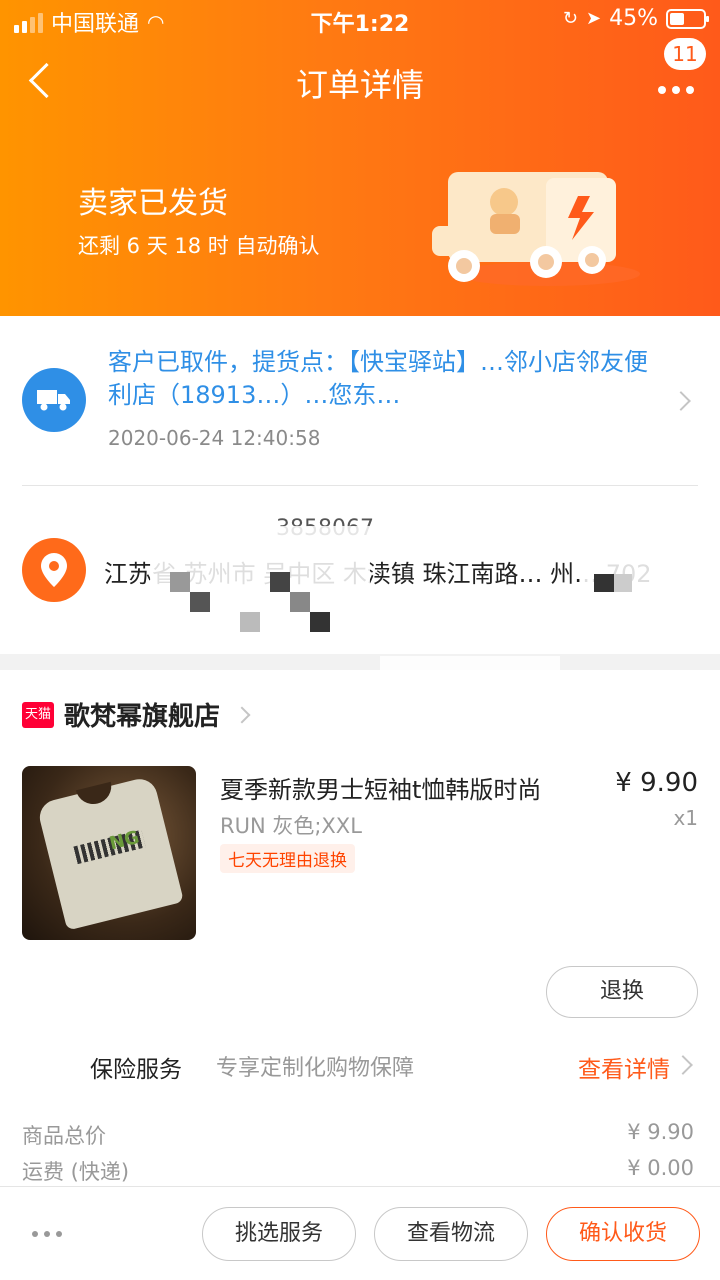  I want to click on rotation-lock-icon: ↻, so click(570, 18).